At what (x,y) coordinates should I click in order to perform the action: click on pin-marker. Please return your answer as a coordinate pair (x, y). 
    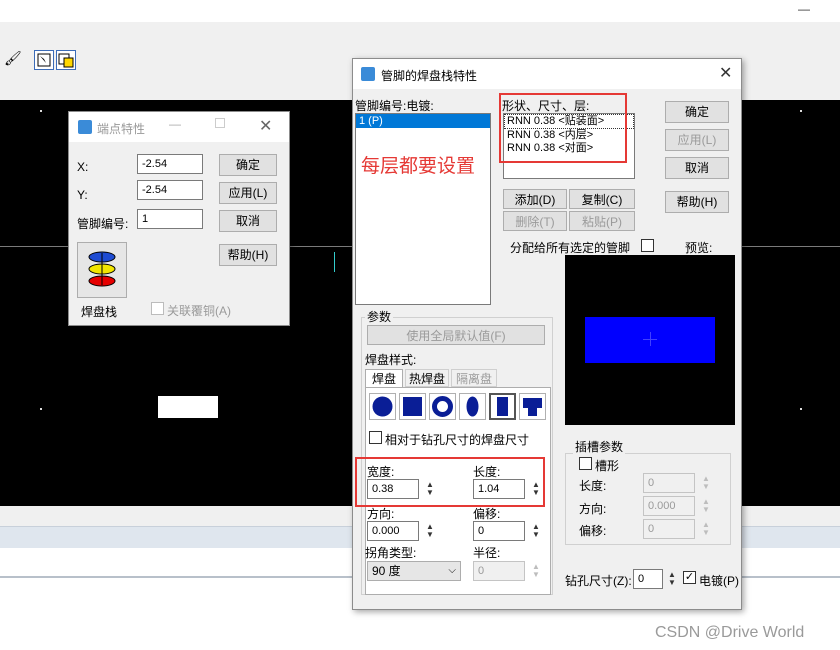
    Looking at the image, I should click on (340, 262).